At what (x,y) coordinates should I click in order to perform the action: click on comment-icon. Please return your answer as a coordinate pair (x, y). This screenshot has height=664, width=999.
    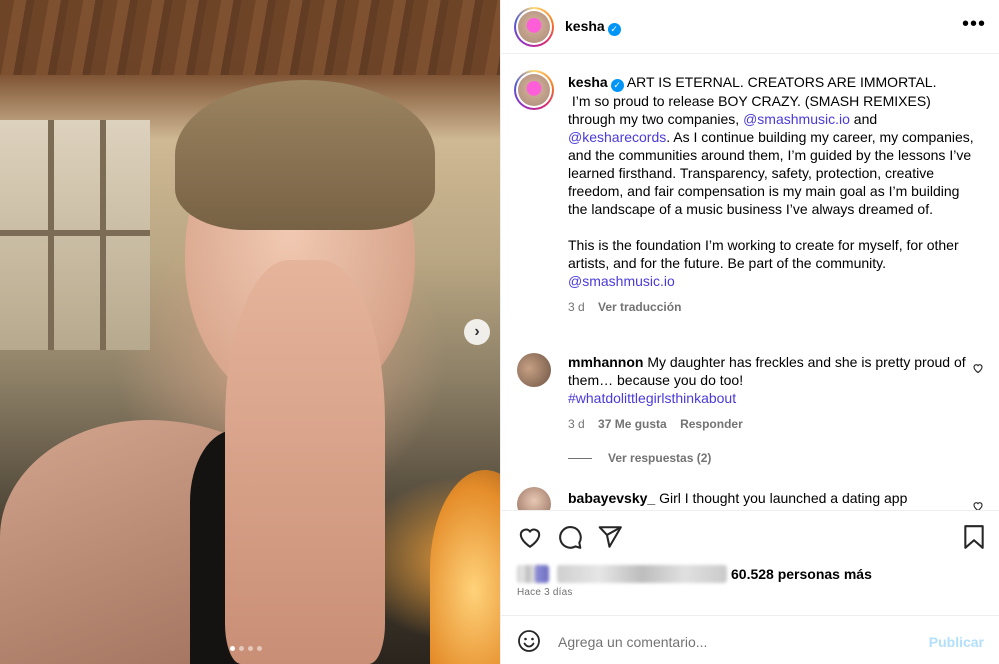
    Looking at the image, I should click on (570, 537).